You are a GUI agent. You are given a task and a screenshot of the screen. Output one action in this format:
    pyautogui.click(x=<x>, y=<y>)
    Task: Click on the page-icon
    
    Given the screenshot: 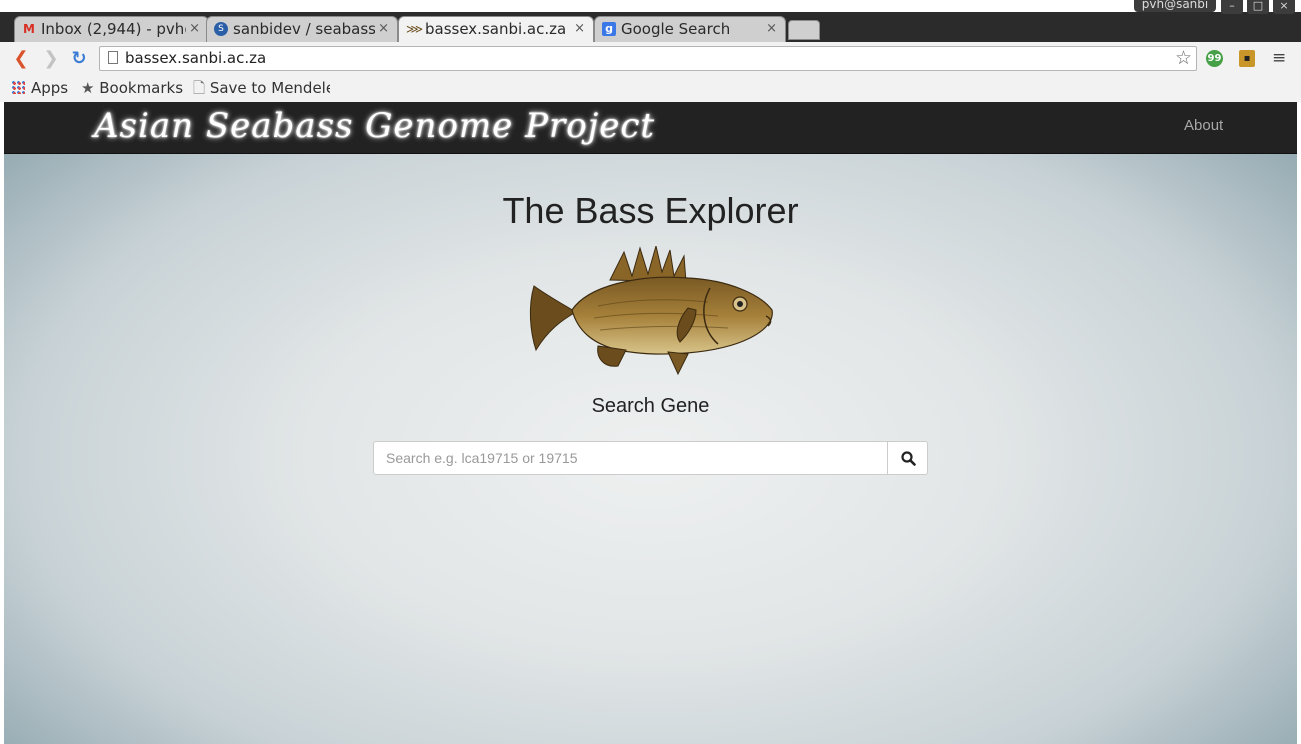 What is the action you would take?
    pyautogui.click(x=113, y=57)
    